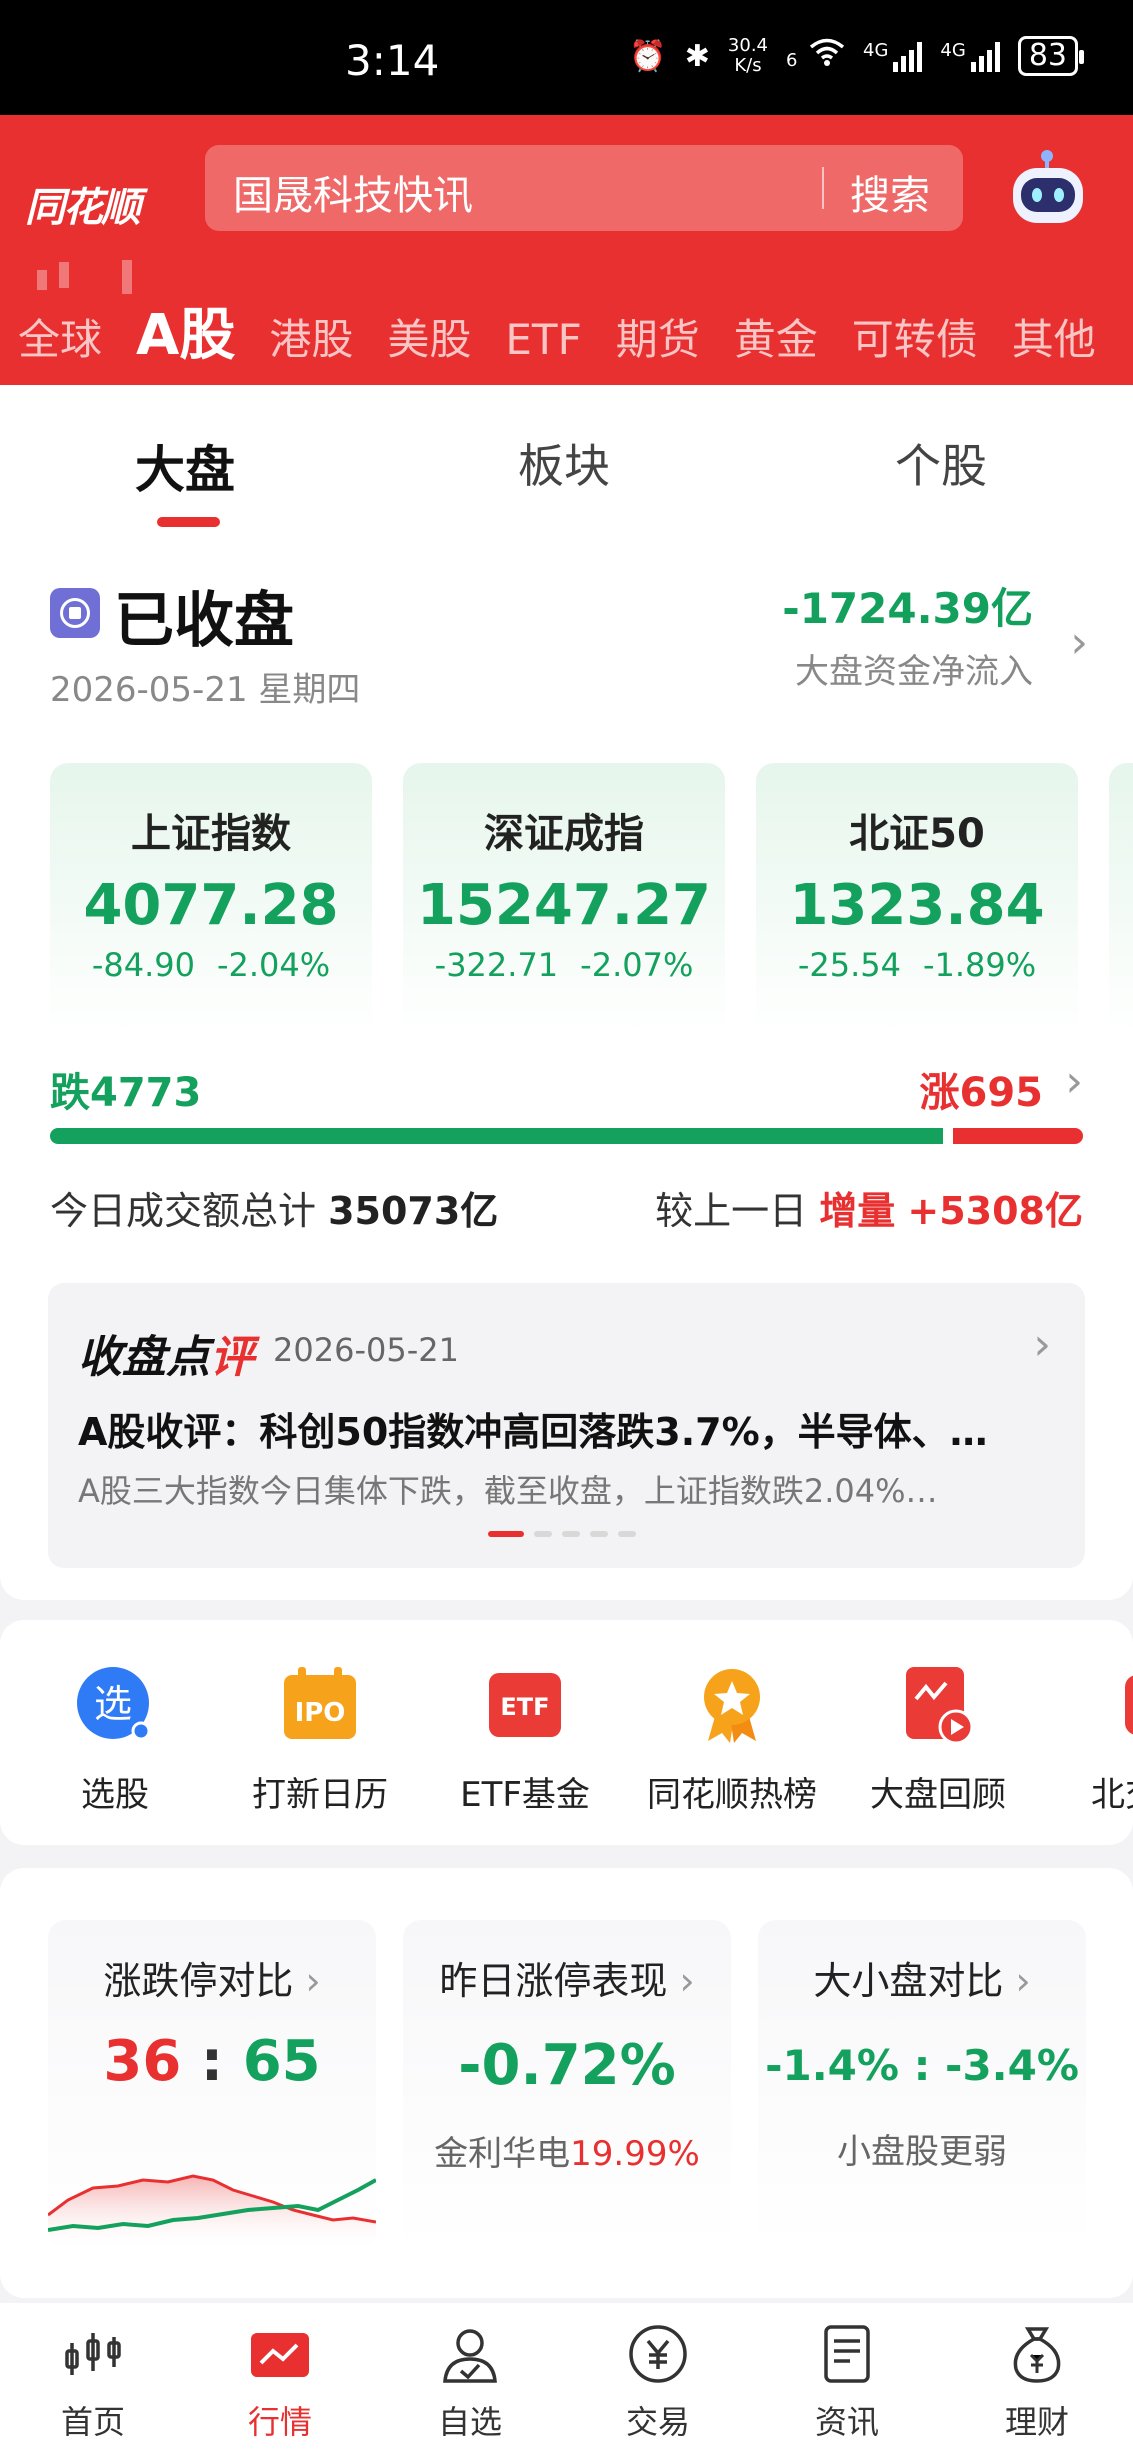  What do you see at coordinates (60, 336) in the screenshot?
I see `tab-global: 全球` at bounding box center [60, 336].